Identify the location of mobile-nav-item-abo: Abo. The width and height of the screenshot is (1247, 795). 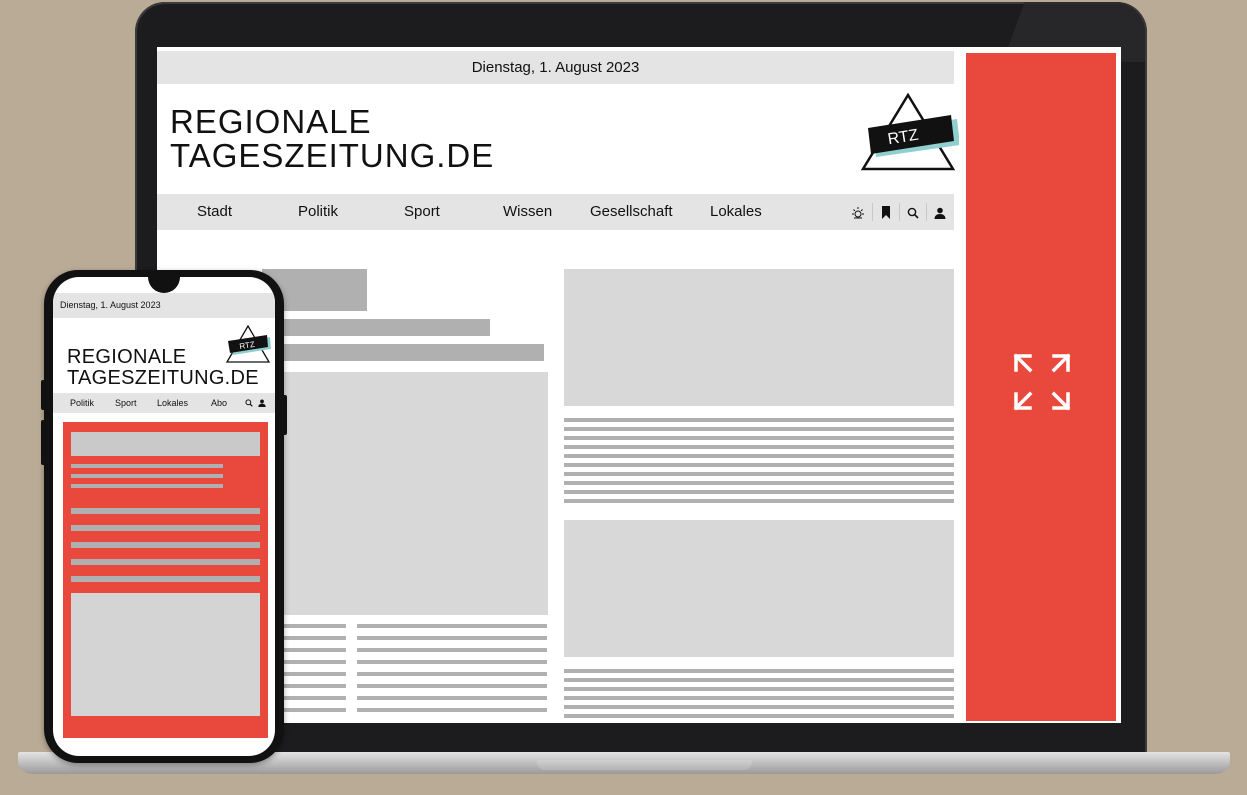
(219, 403).